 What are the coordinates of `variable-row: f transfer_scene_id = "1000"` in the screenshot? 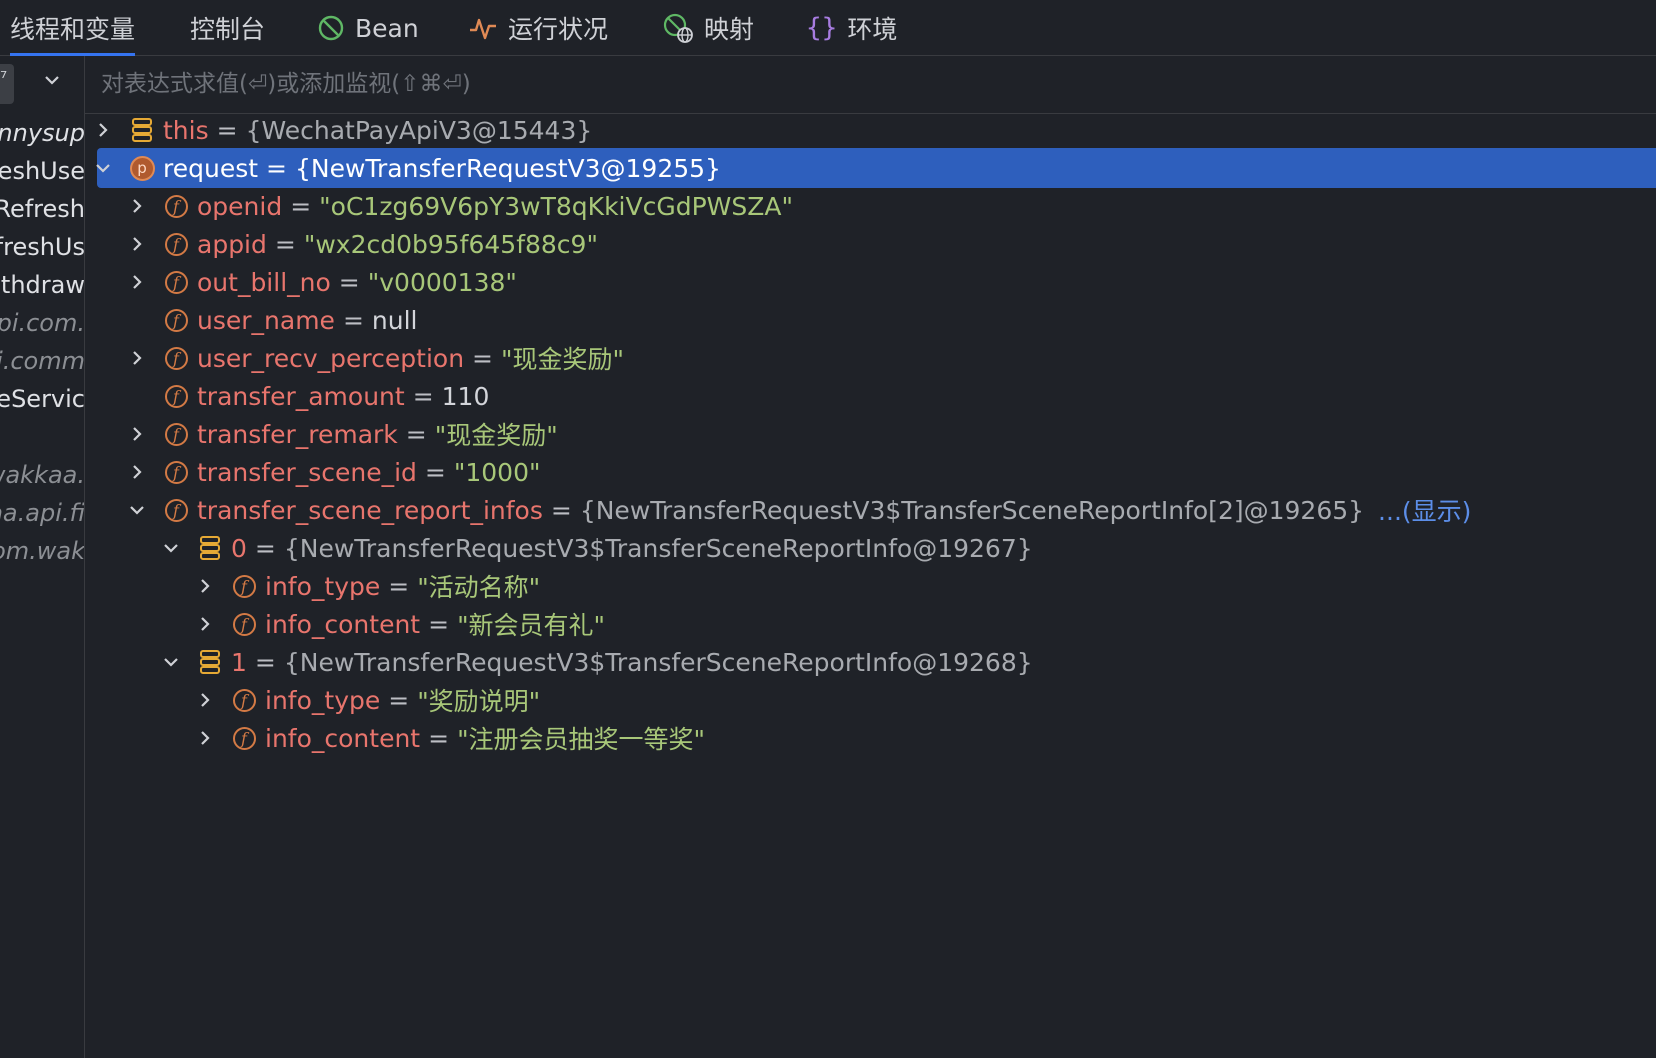 It's located at (870, 472).